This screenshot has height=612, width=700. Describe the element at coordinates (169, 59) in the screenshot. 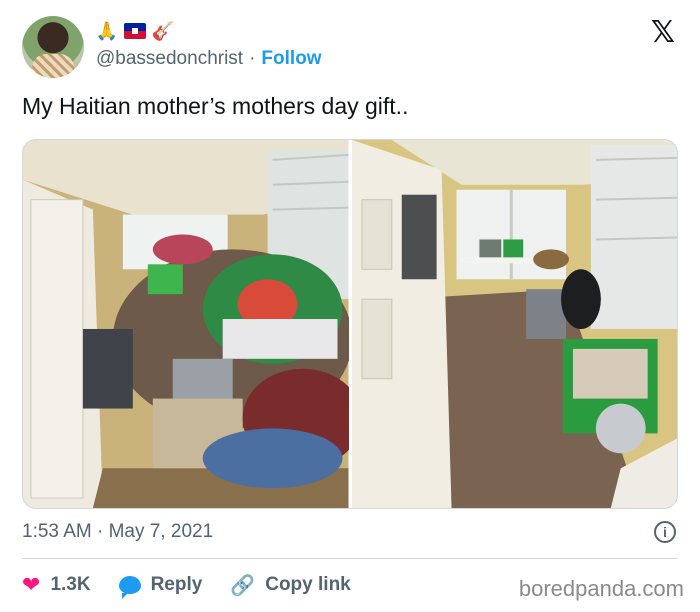

I see `author-handle: @bassedonchrist` at that location.